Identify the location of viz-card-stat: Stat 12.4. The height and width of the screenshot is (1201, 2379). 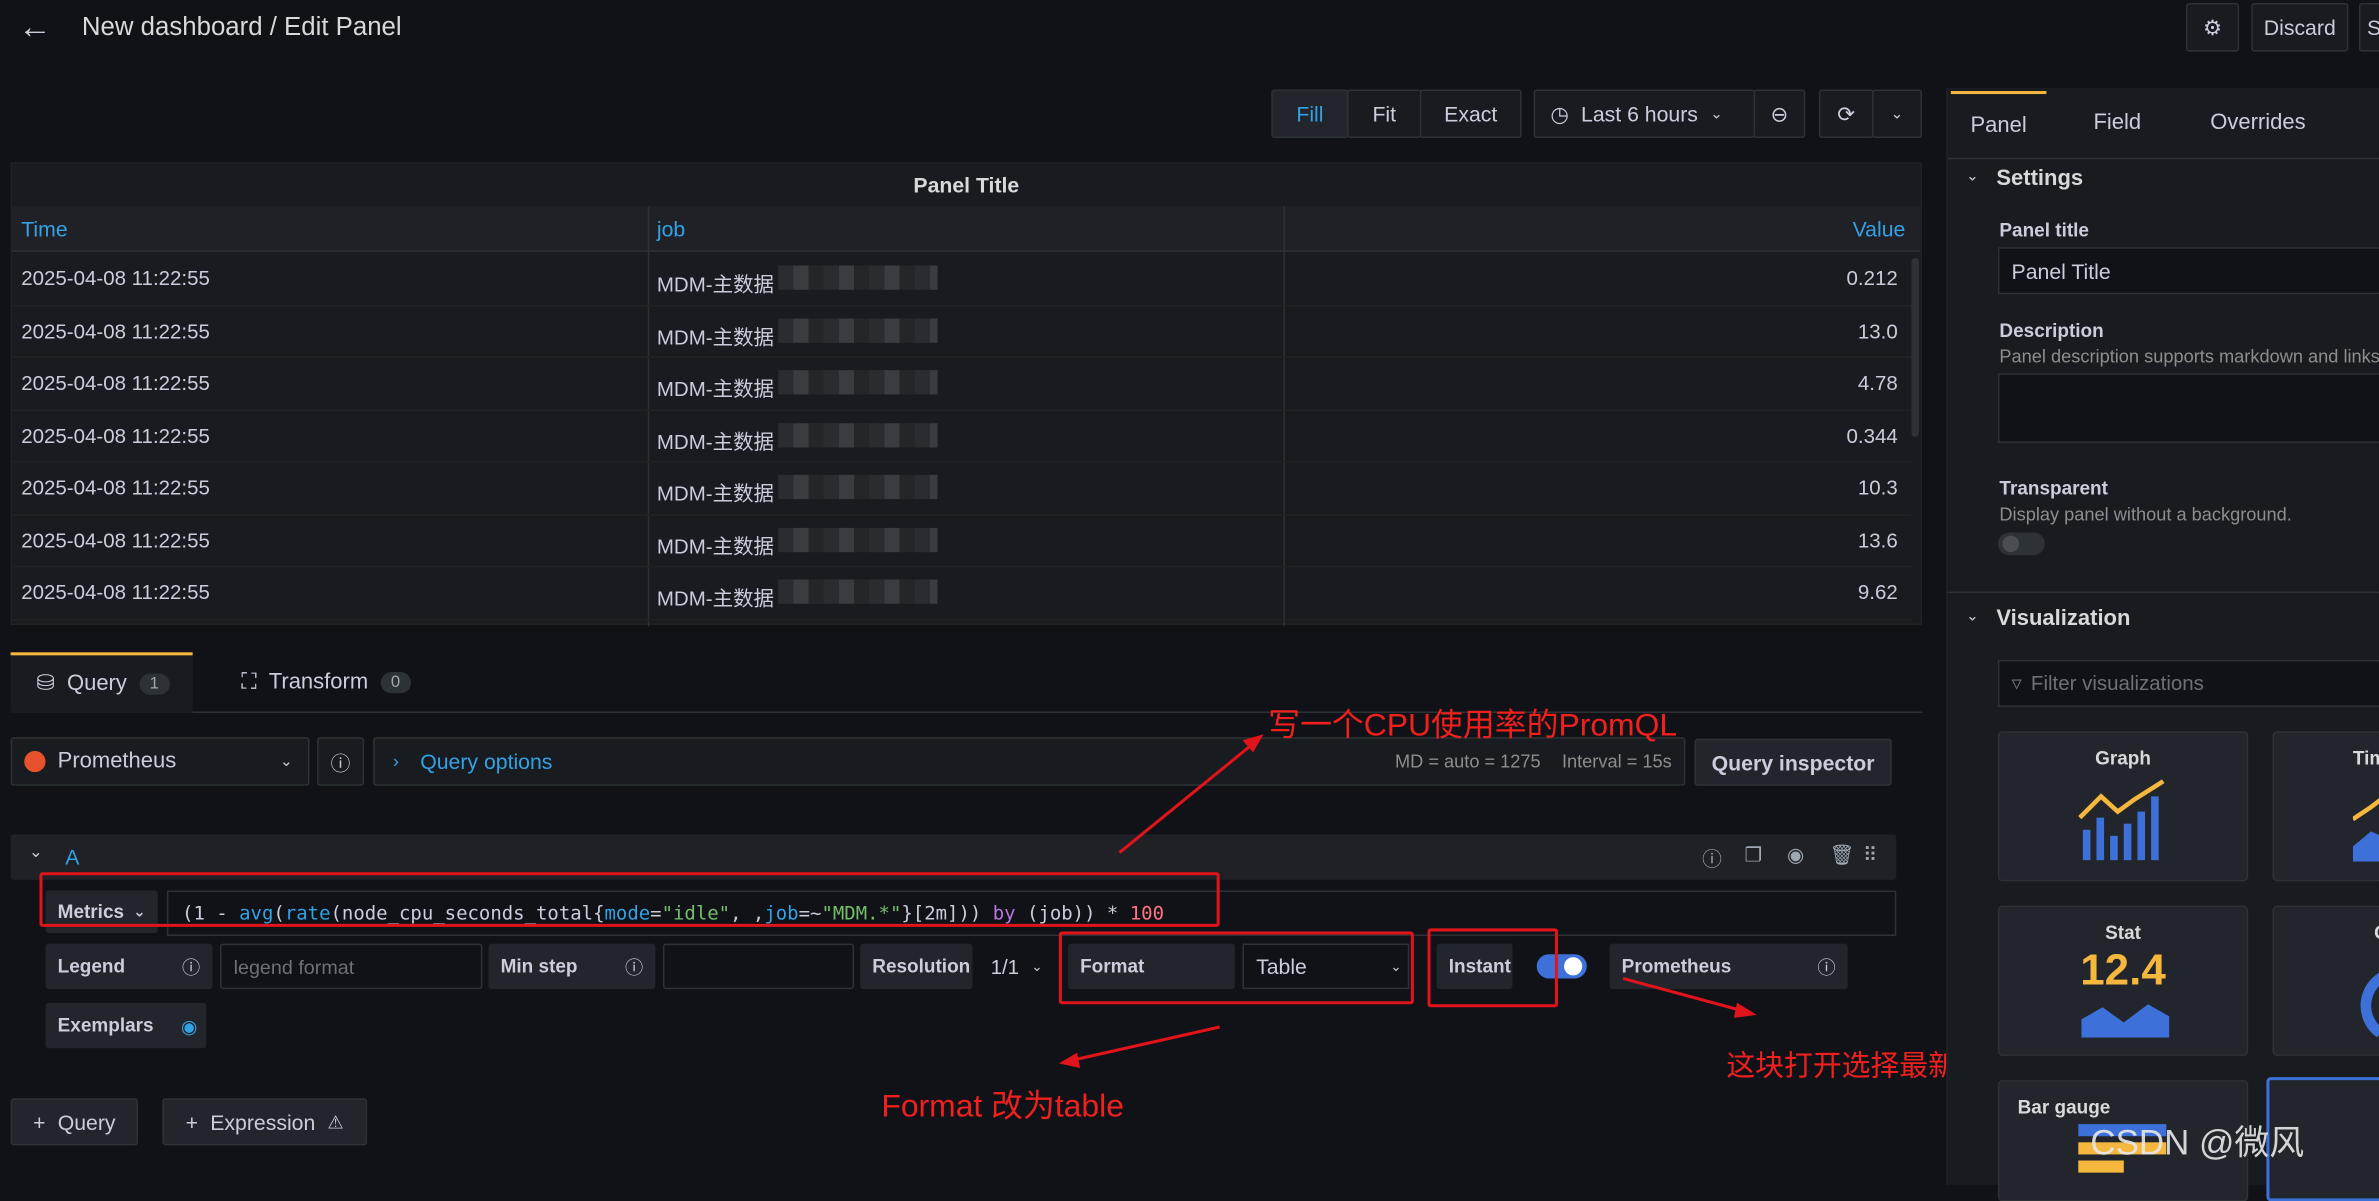
(2123, 980).